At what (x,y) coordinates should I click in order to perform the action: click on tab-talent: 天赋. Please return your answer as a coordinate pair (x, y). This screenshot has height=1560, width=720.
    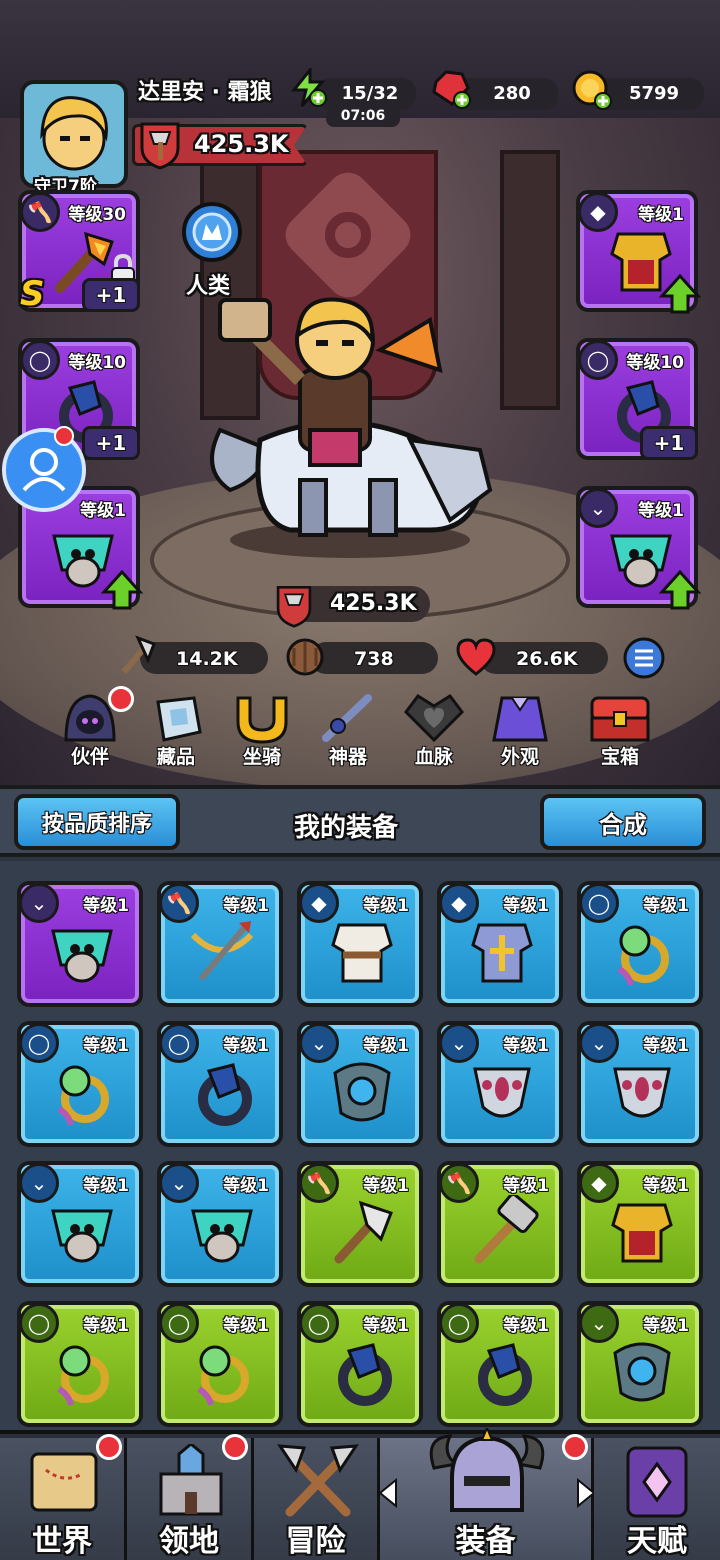
    Looking at the image, I should click on (657, 1499).